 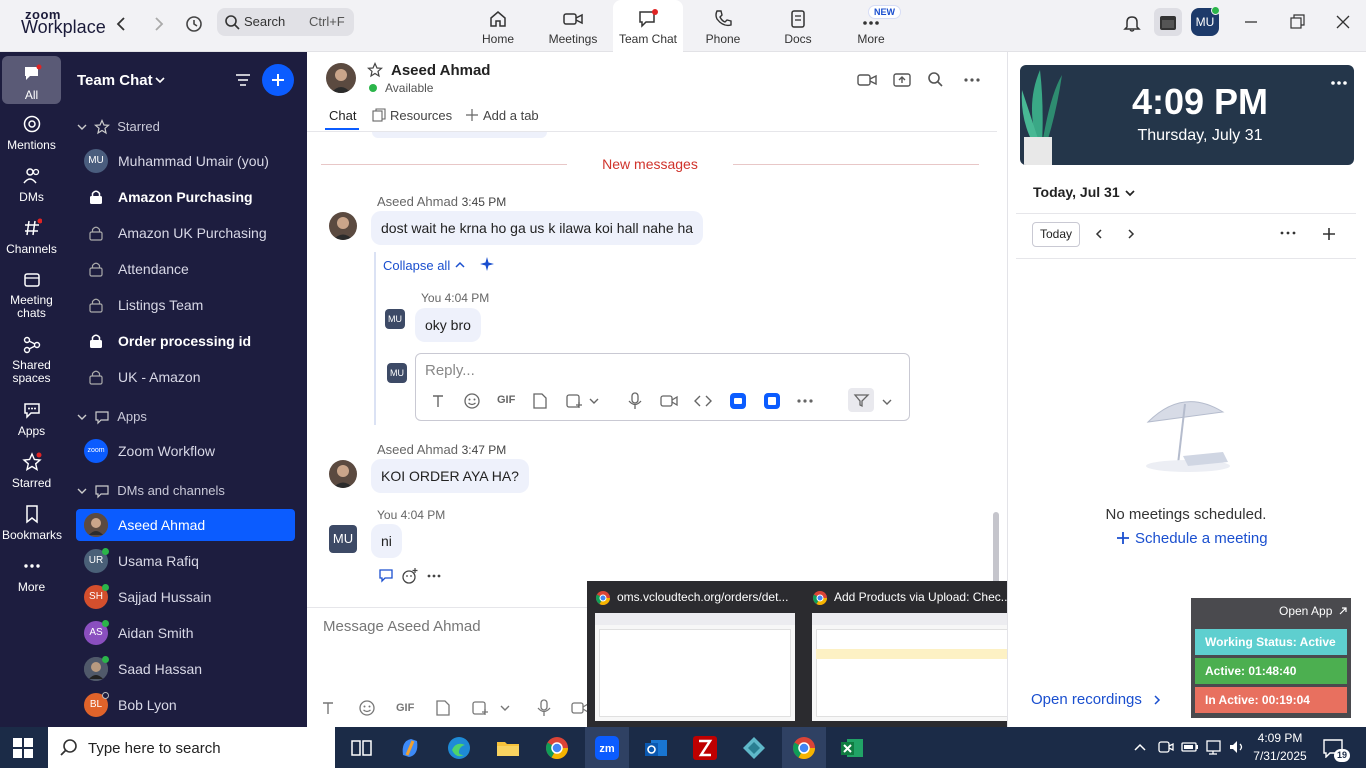 I want to click on ai-sparkle-icon, so click(x=487, y=264).